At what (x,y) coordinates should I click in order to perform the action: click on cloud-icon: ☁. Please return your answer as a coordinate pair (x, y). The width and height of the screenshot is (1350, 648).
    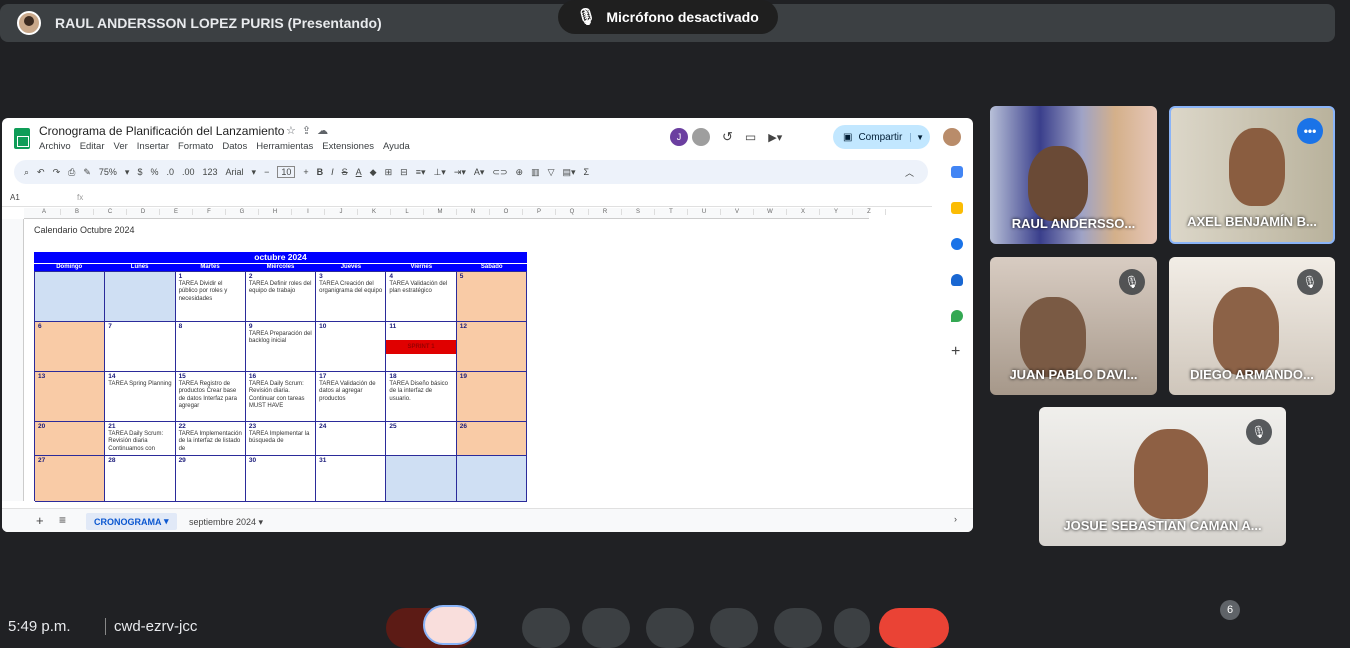
    Looking at the image, I should click on (325, 131).